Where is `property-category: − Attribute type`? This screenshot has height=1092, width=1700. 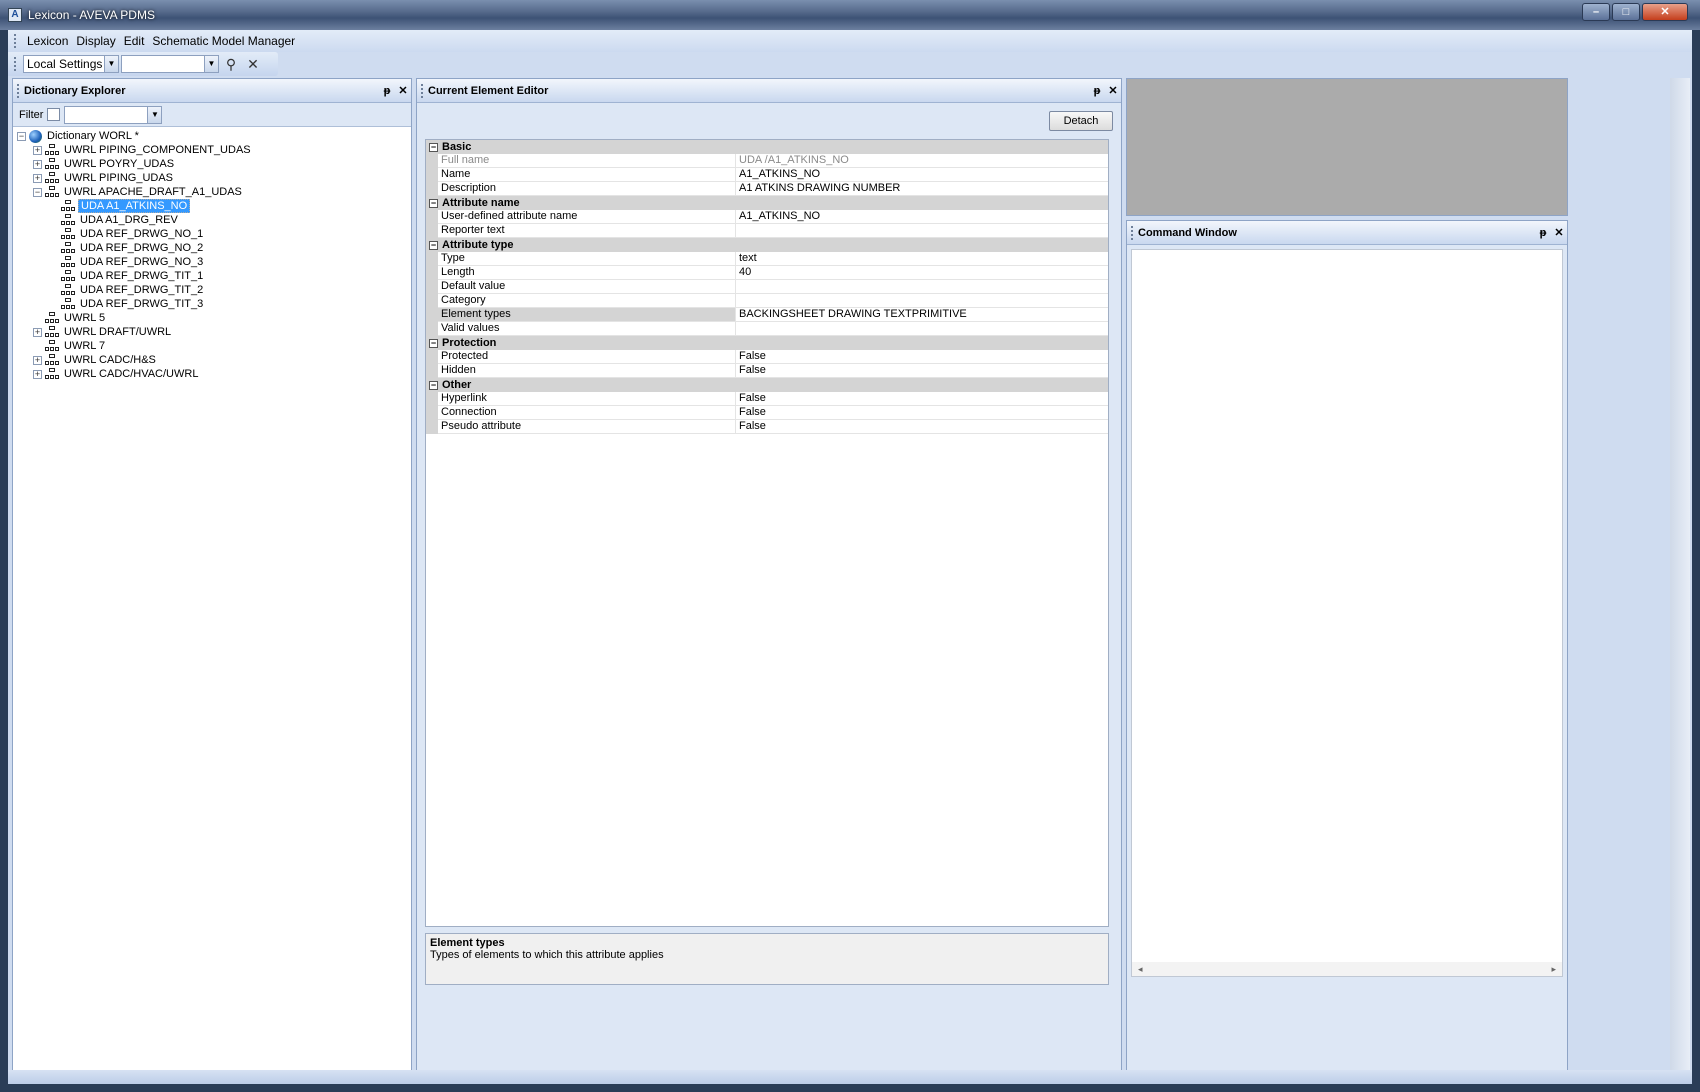 property-category: − Attribute type is located at coordinates (767, 245).